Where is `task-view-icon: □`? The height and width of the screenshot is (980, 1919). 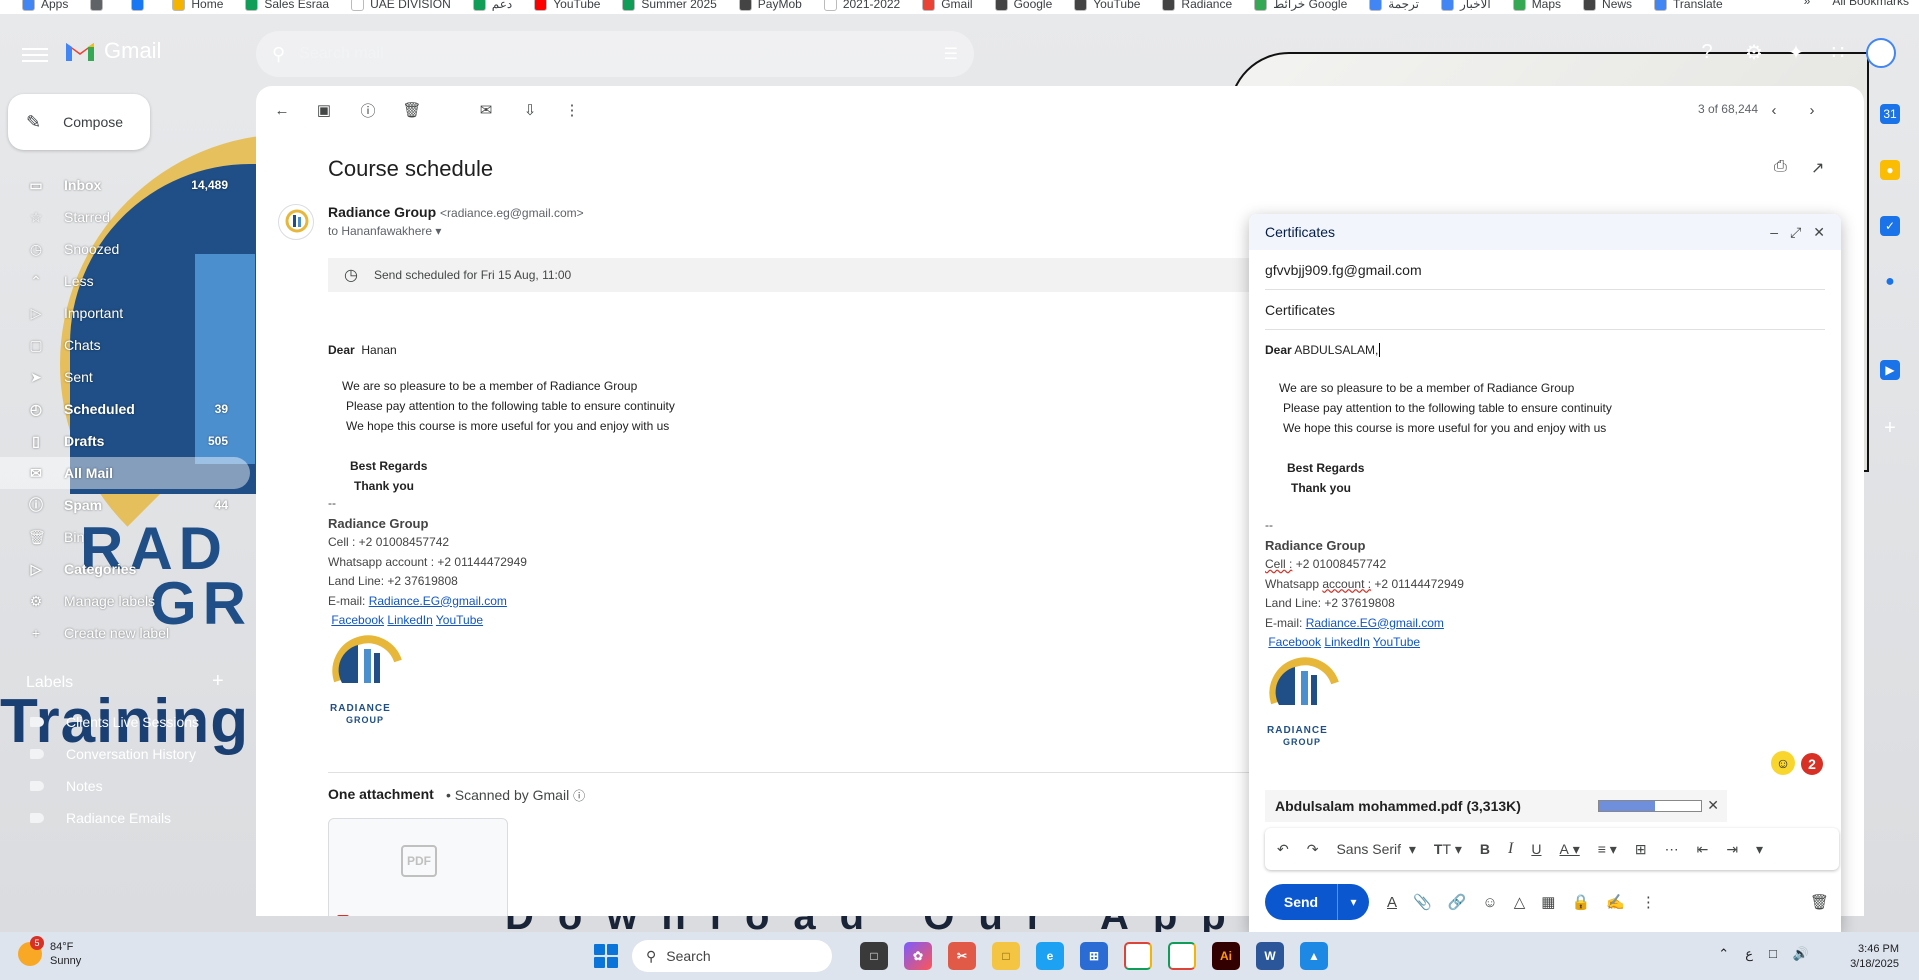 task-view-icon: □ is located at coordinates (874, 956).